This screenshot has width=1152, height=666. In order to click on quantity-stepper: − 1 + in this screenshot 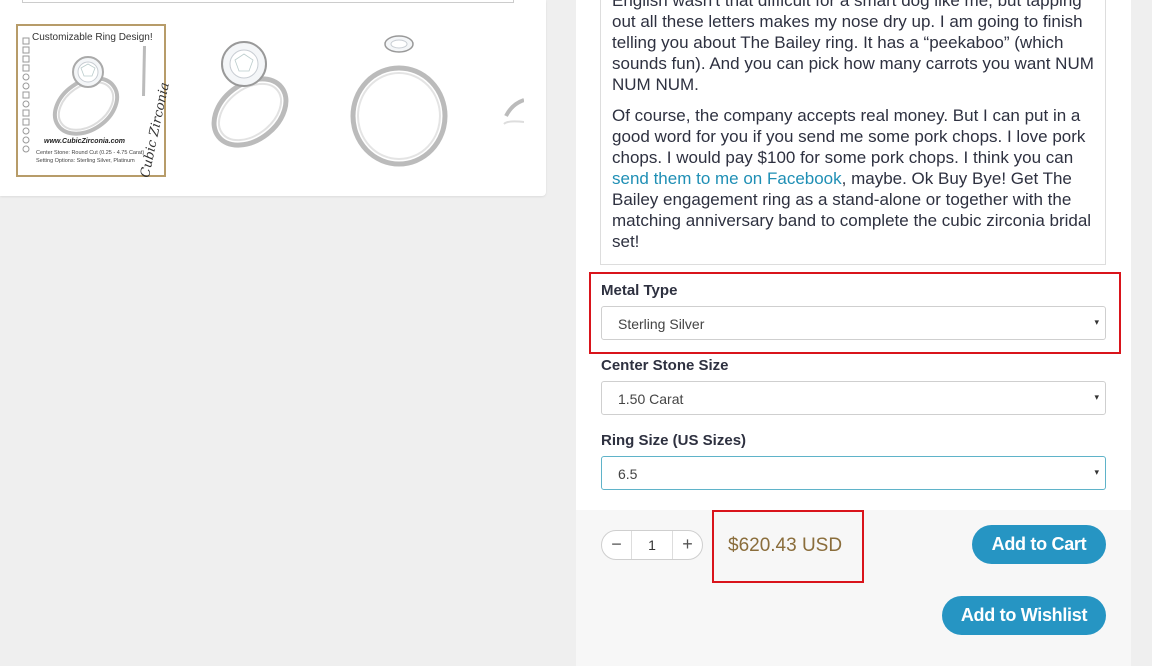, I will do `click(652, 545)`.